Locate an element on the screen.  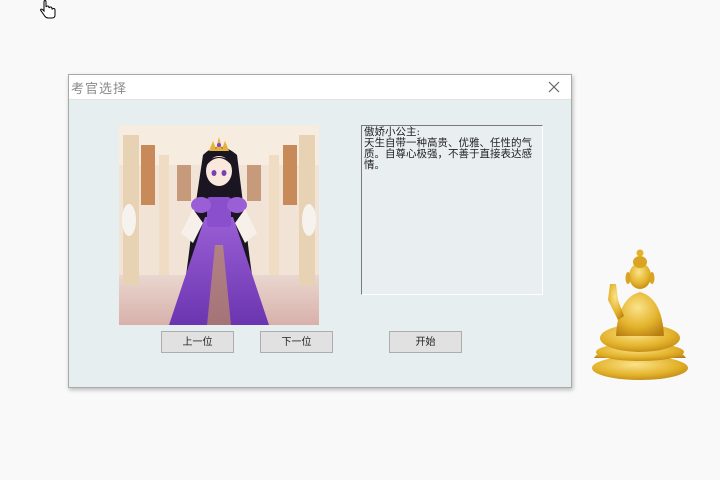
hand-cursor-icon is located at coordinates (47, 9).